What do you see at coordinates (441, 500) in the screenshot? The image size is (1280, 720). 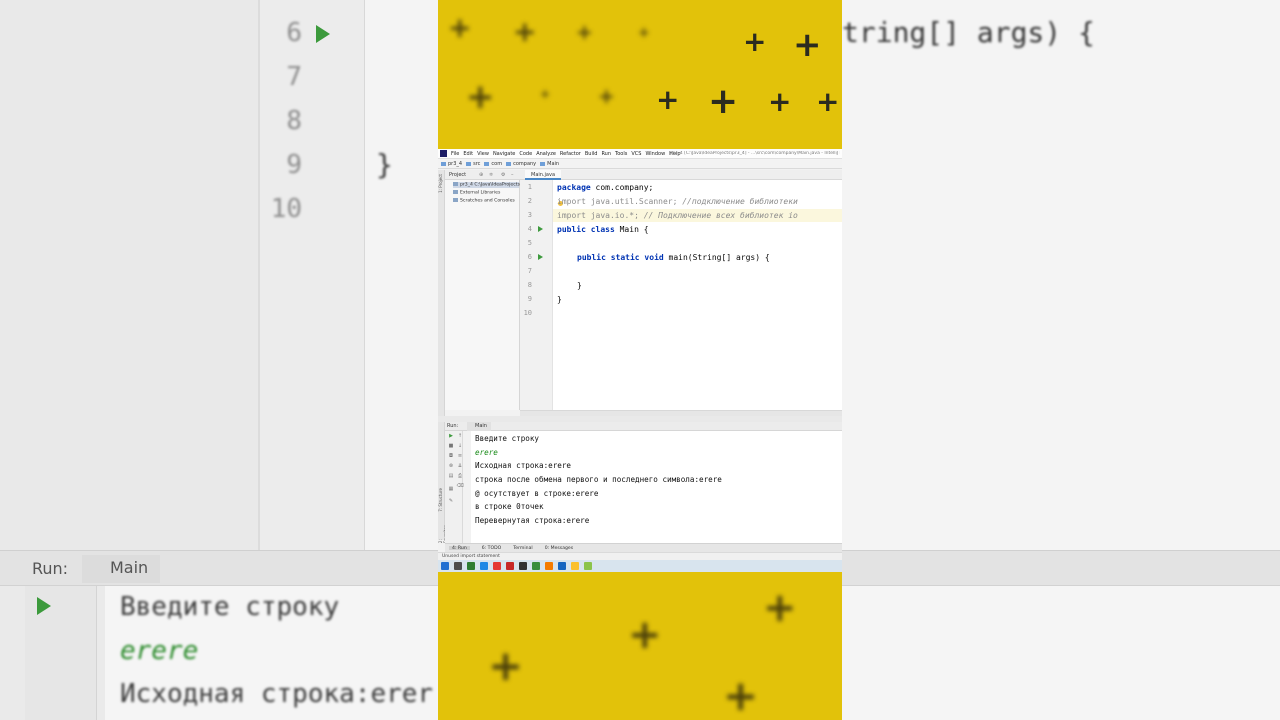 I see `structure-tool-button: 7: Structure` at bounding box center [441, 500].